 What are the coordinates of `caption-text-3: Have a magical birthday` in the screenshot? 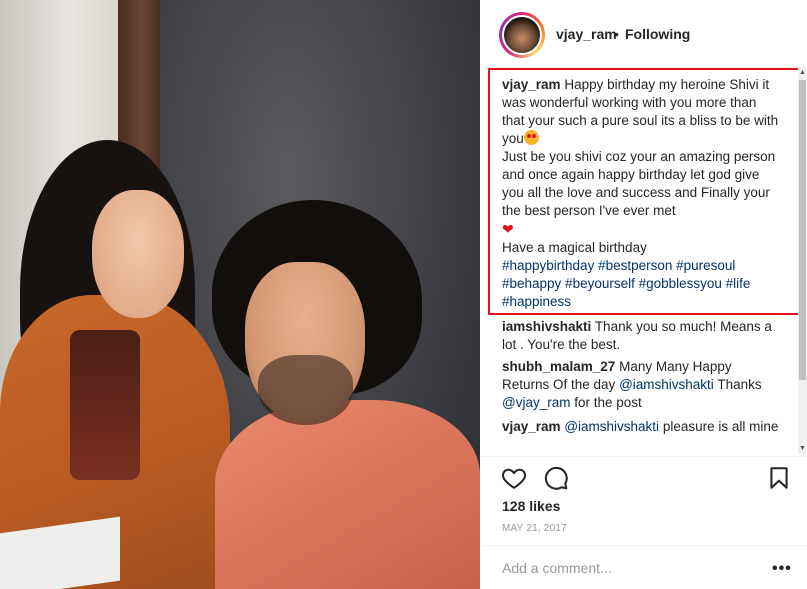 It's located at (574, 247).